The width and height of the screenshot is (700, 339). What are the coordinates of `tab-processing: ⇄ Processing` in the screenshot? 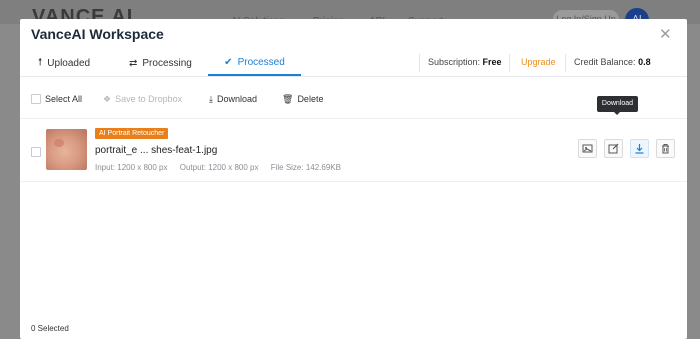 It's located at (160, 63).